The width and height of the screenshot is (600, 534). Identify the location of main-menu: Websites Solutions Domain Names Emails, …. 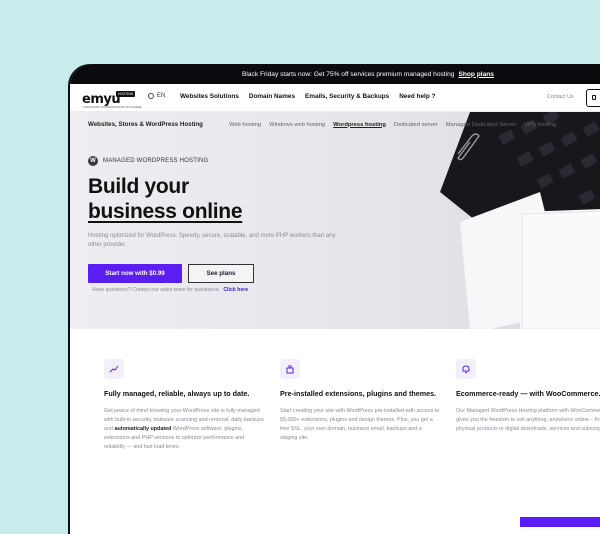
(307, 96).